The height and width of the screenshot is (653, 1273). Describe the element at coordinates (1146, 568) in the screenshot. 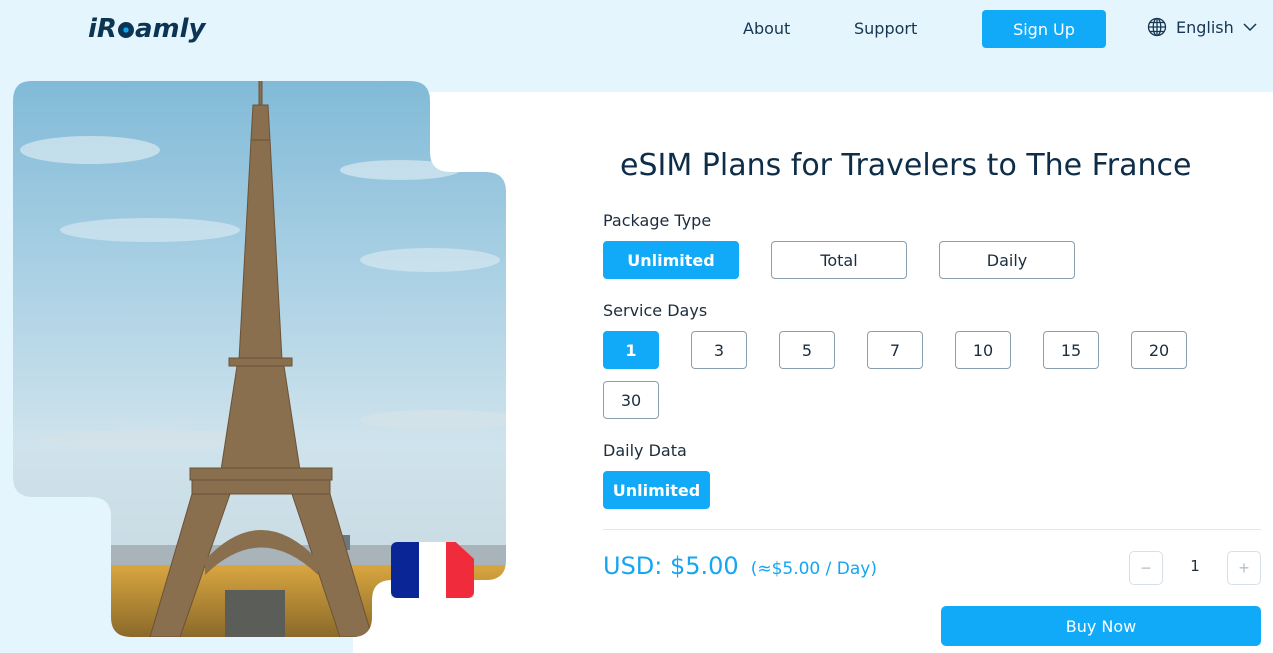

I see `quantity-decrement-button: −` at that location.